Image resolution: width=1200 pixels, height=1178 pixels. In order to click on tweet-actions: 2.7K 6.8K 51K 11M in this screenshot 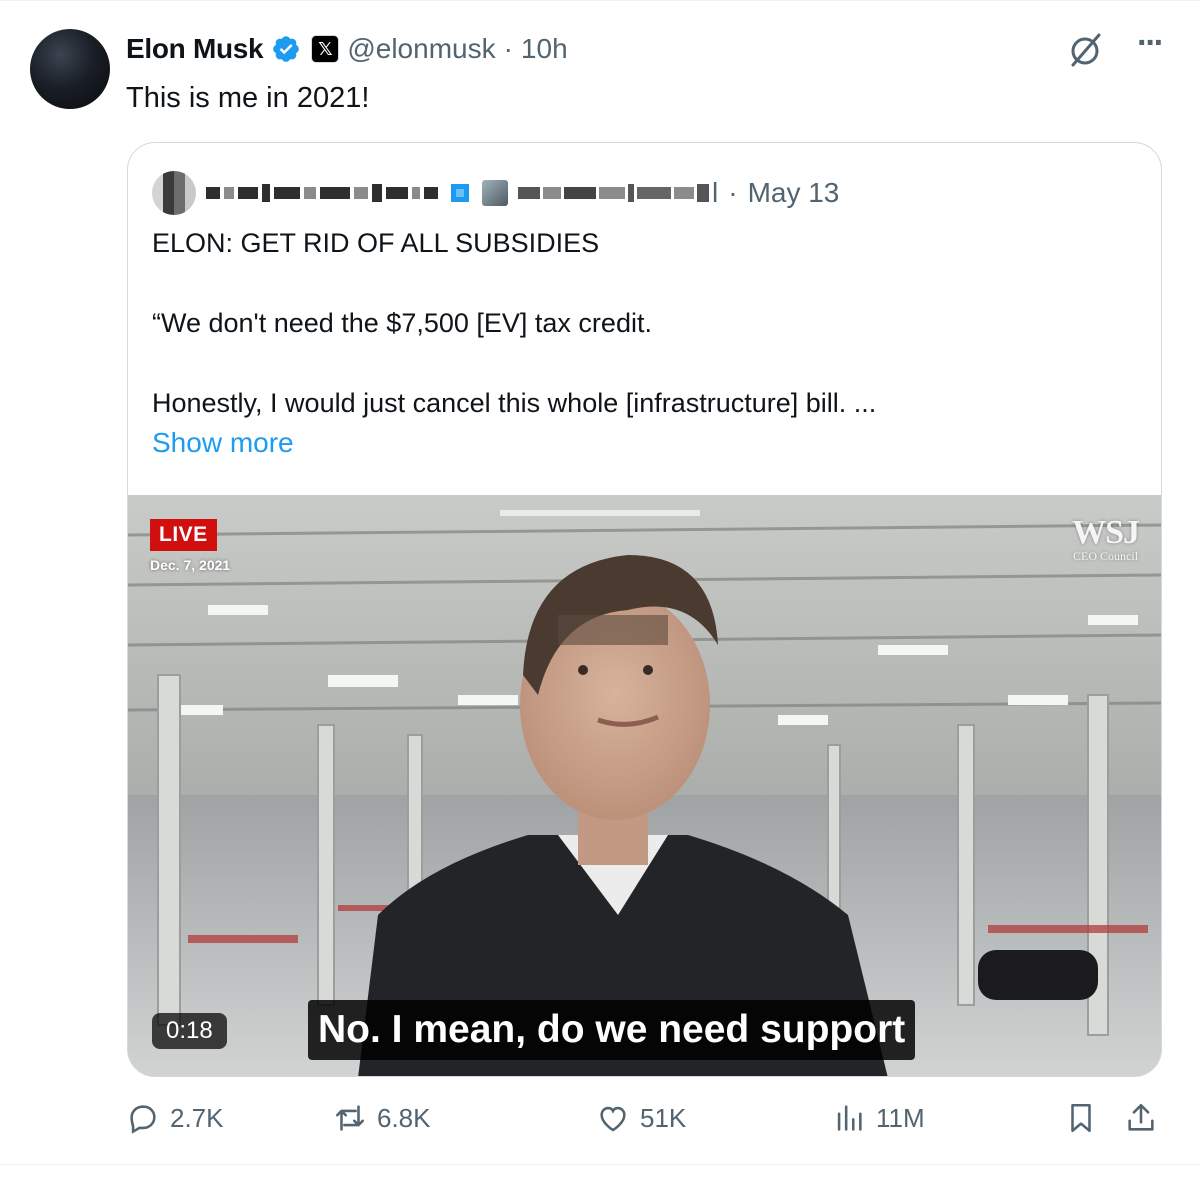, I will do `click(646, 1123)`.